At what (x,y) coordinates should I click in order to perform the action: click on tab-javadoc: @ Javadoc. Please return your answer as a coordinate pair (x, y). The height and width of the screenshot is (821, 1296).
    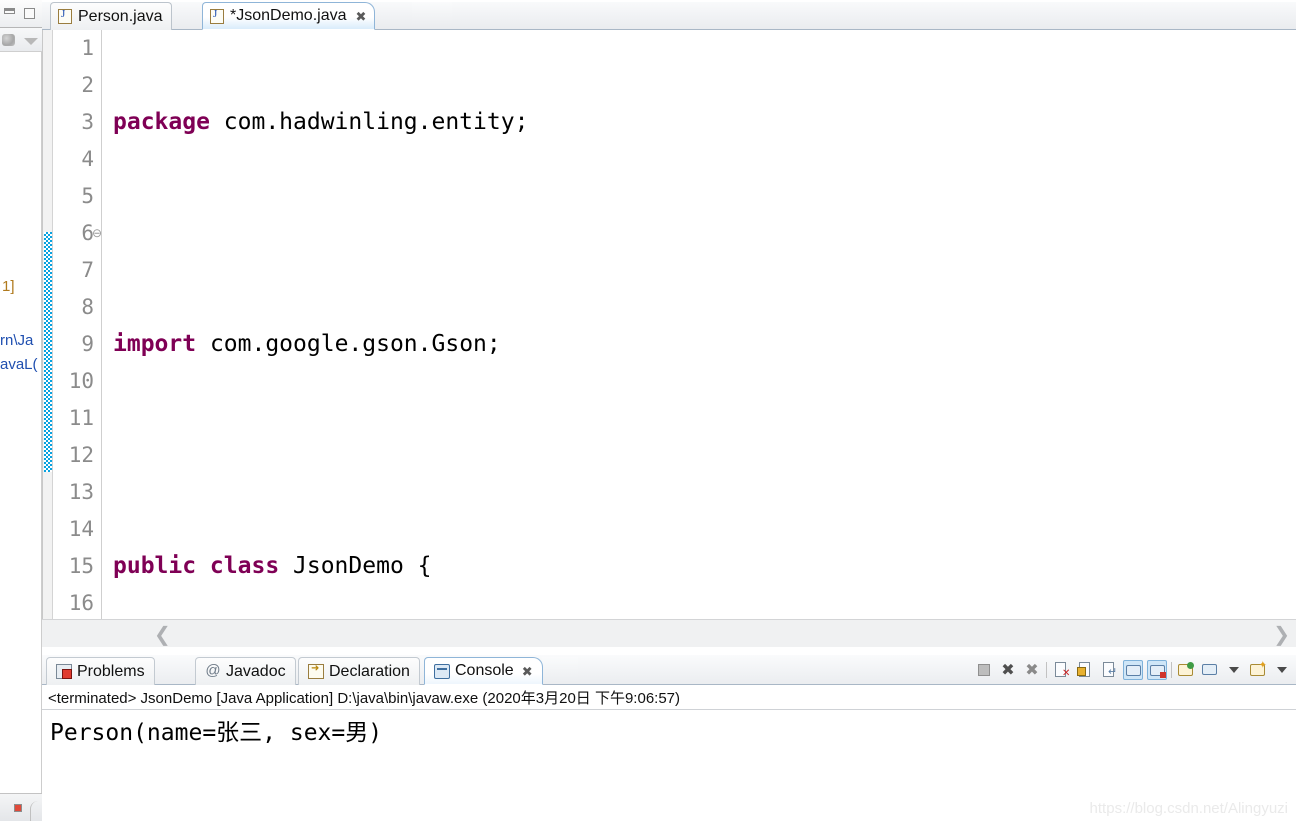
    Looking at the image, I should click on (245, 671).